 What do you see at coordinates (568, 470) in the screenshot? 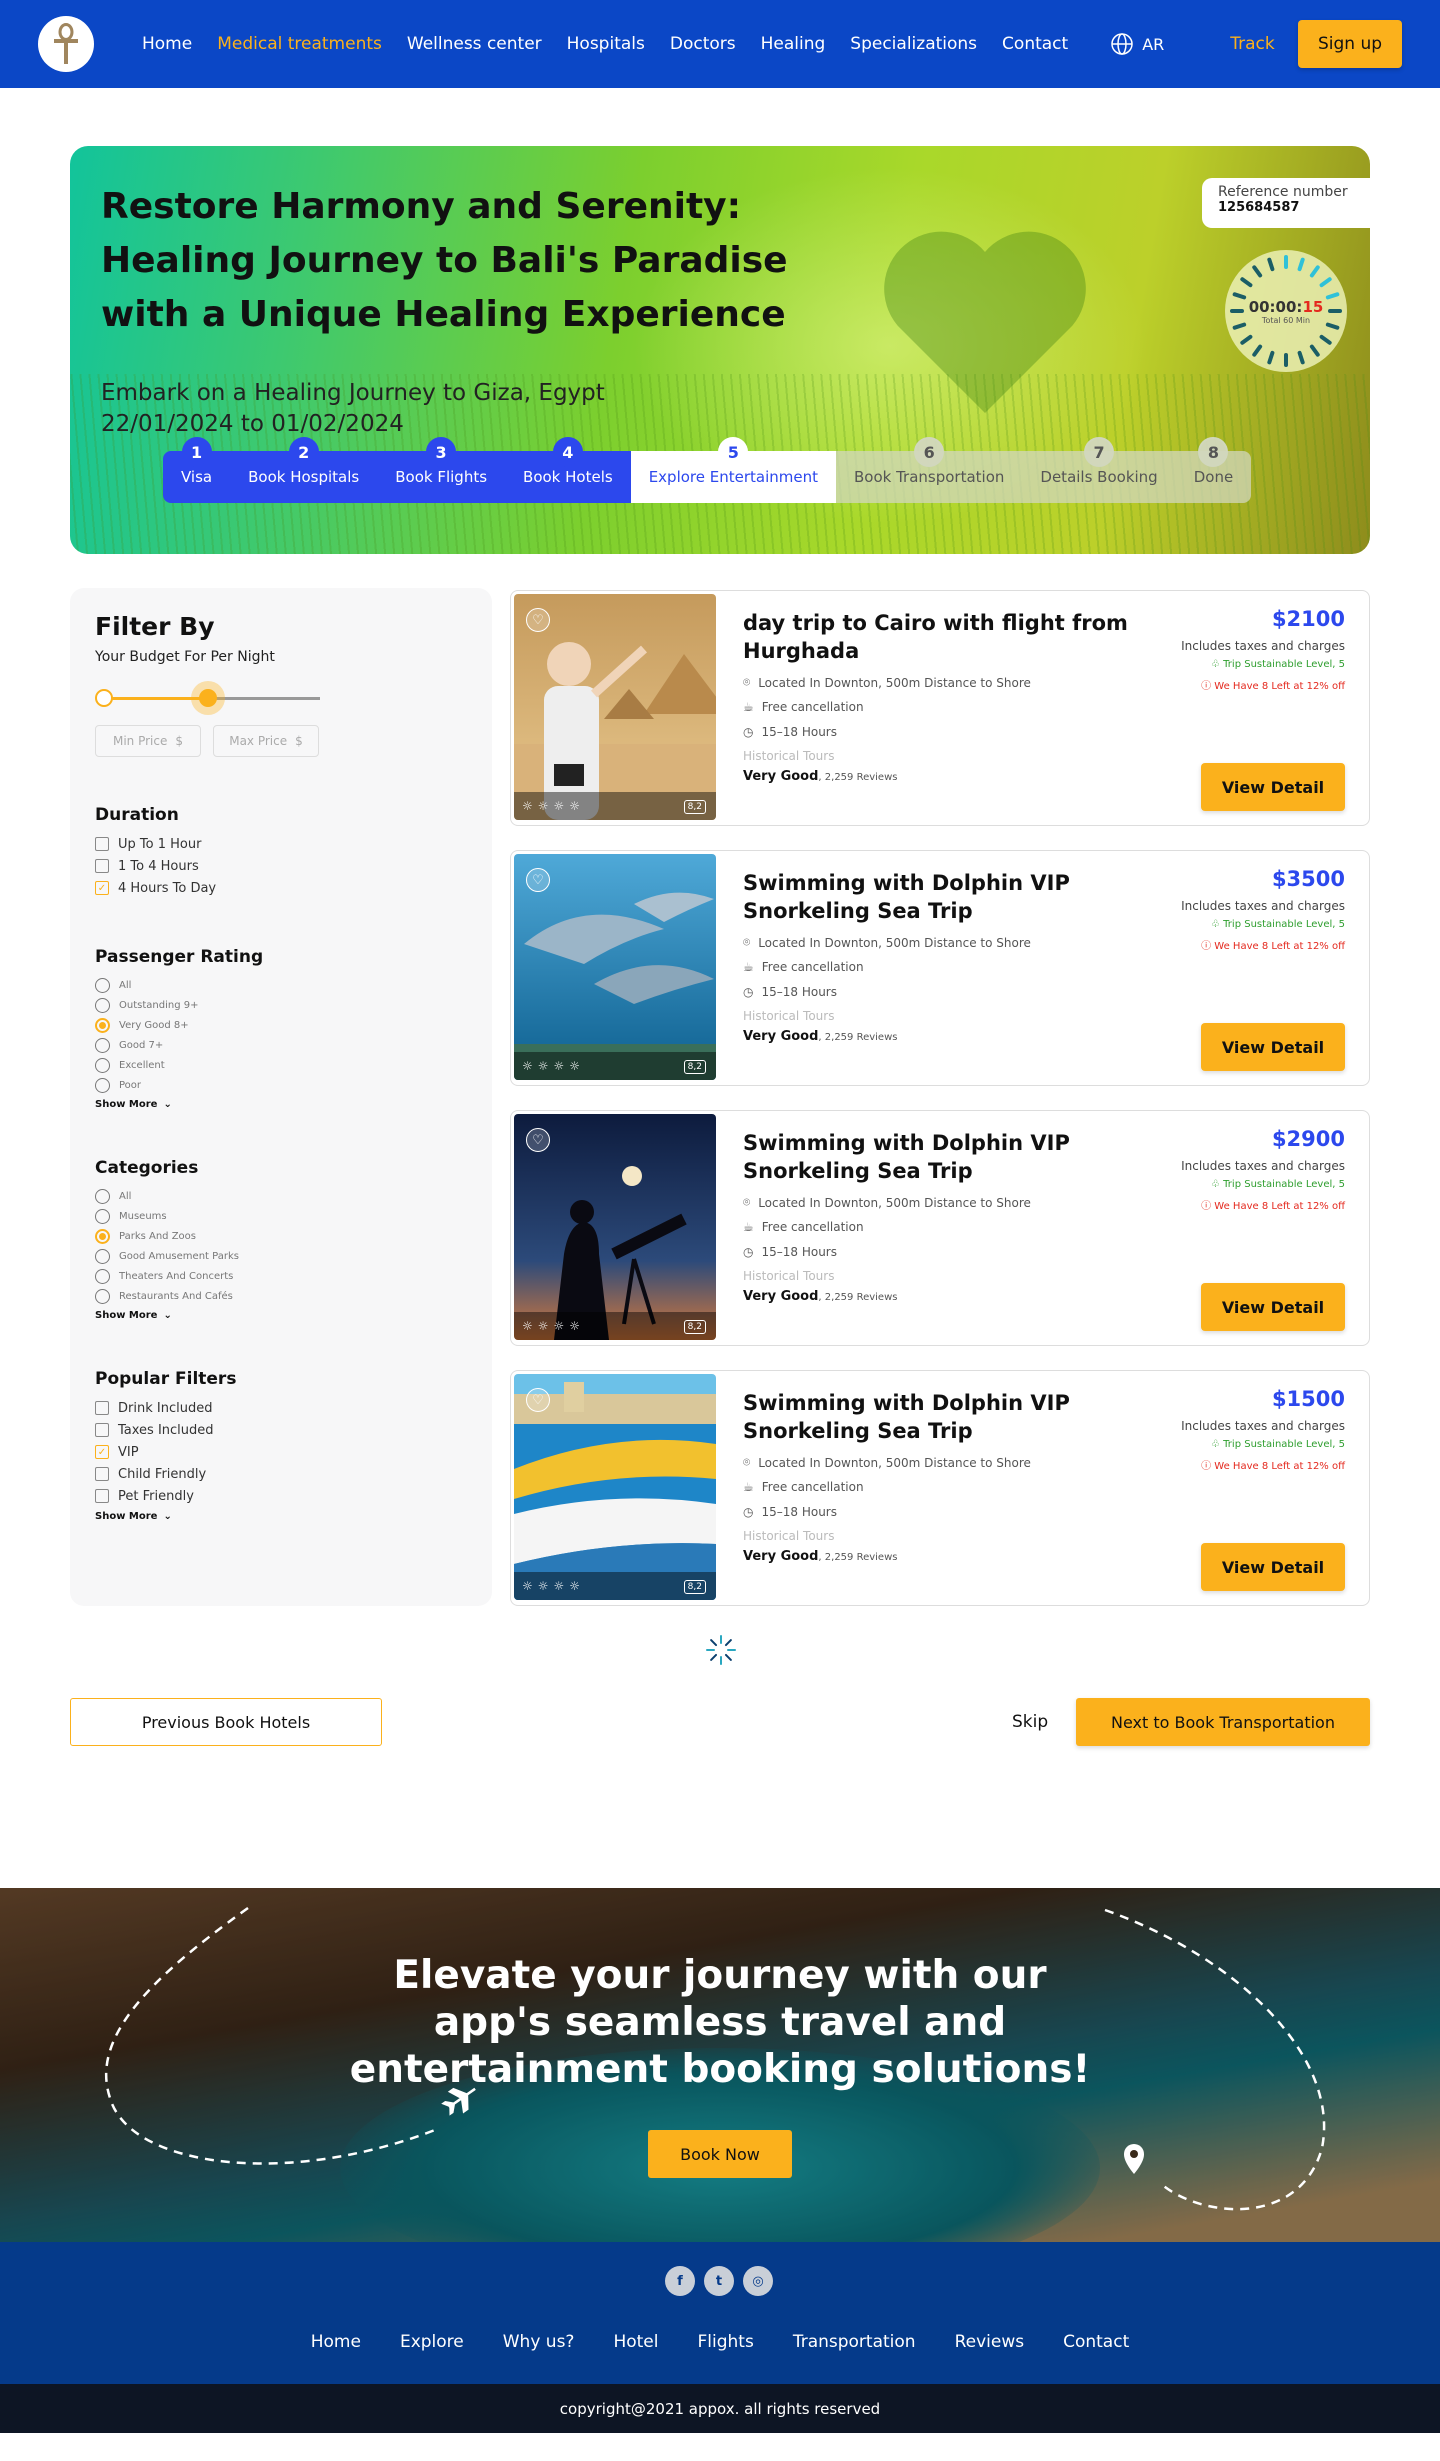
I see `step-book-hotels: 4 Book Hotels` at bounding box center [568, 470].